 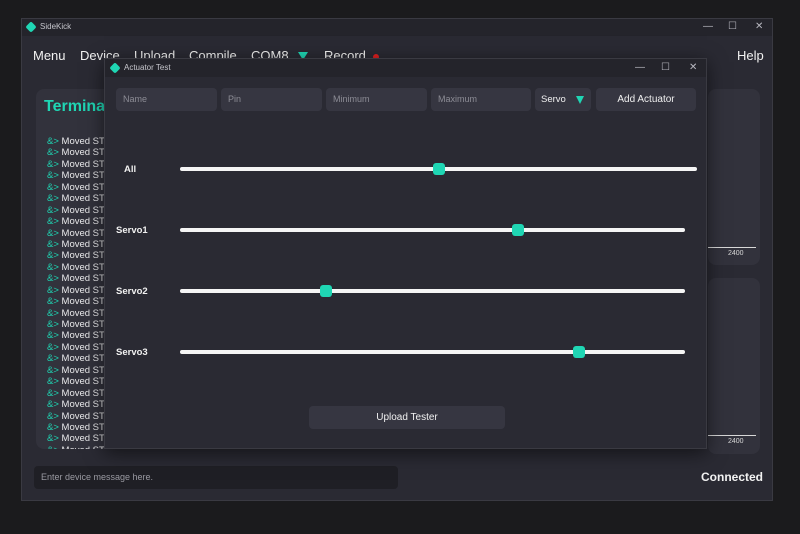 What do you see at coordinates (732, 26) in the screenshot?
I see `maximize-button: ☐` at bounding box center [732, 26].